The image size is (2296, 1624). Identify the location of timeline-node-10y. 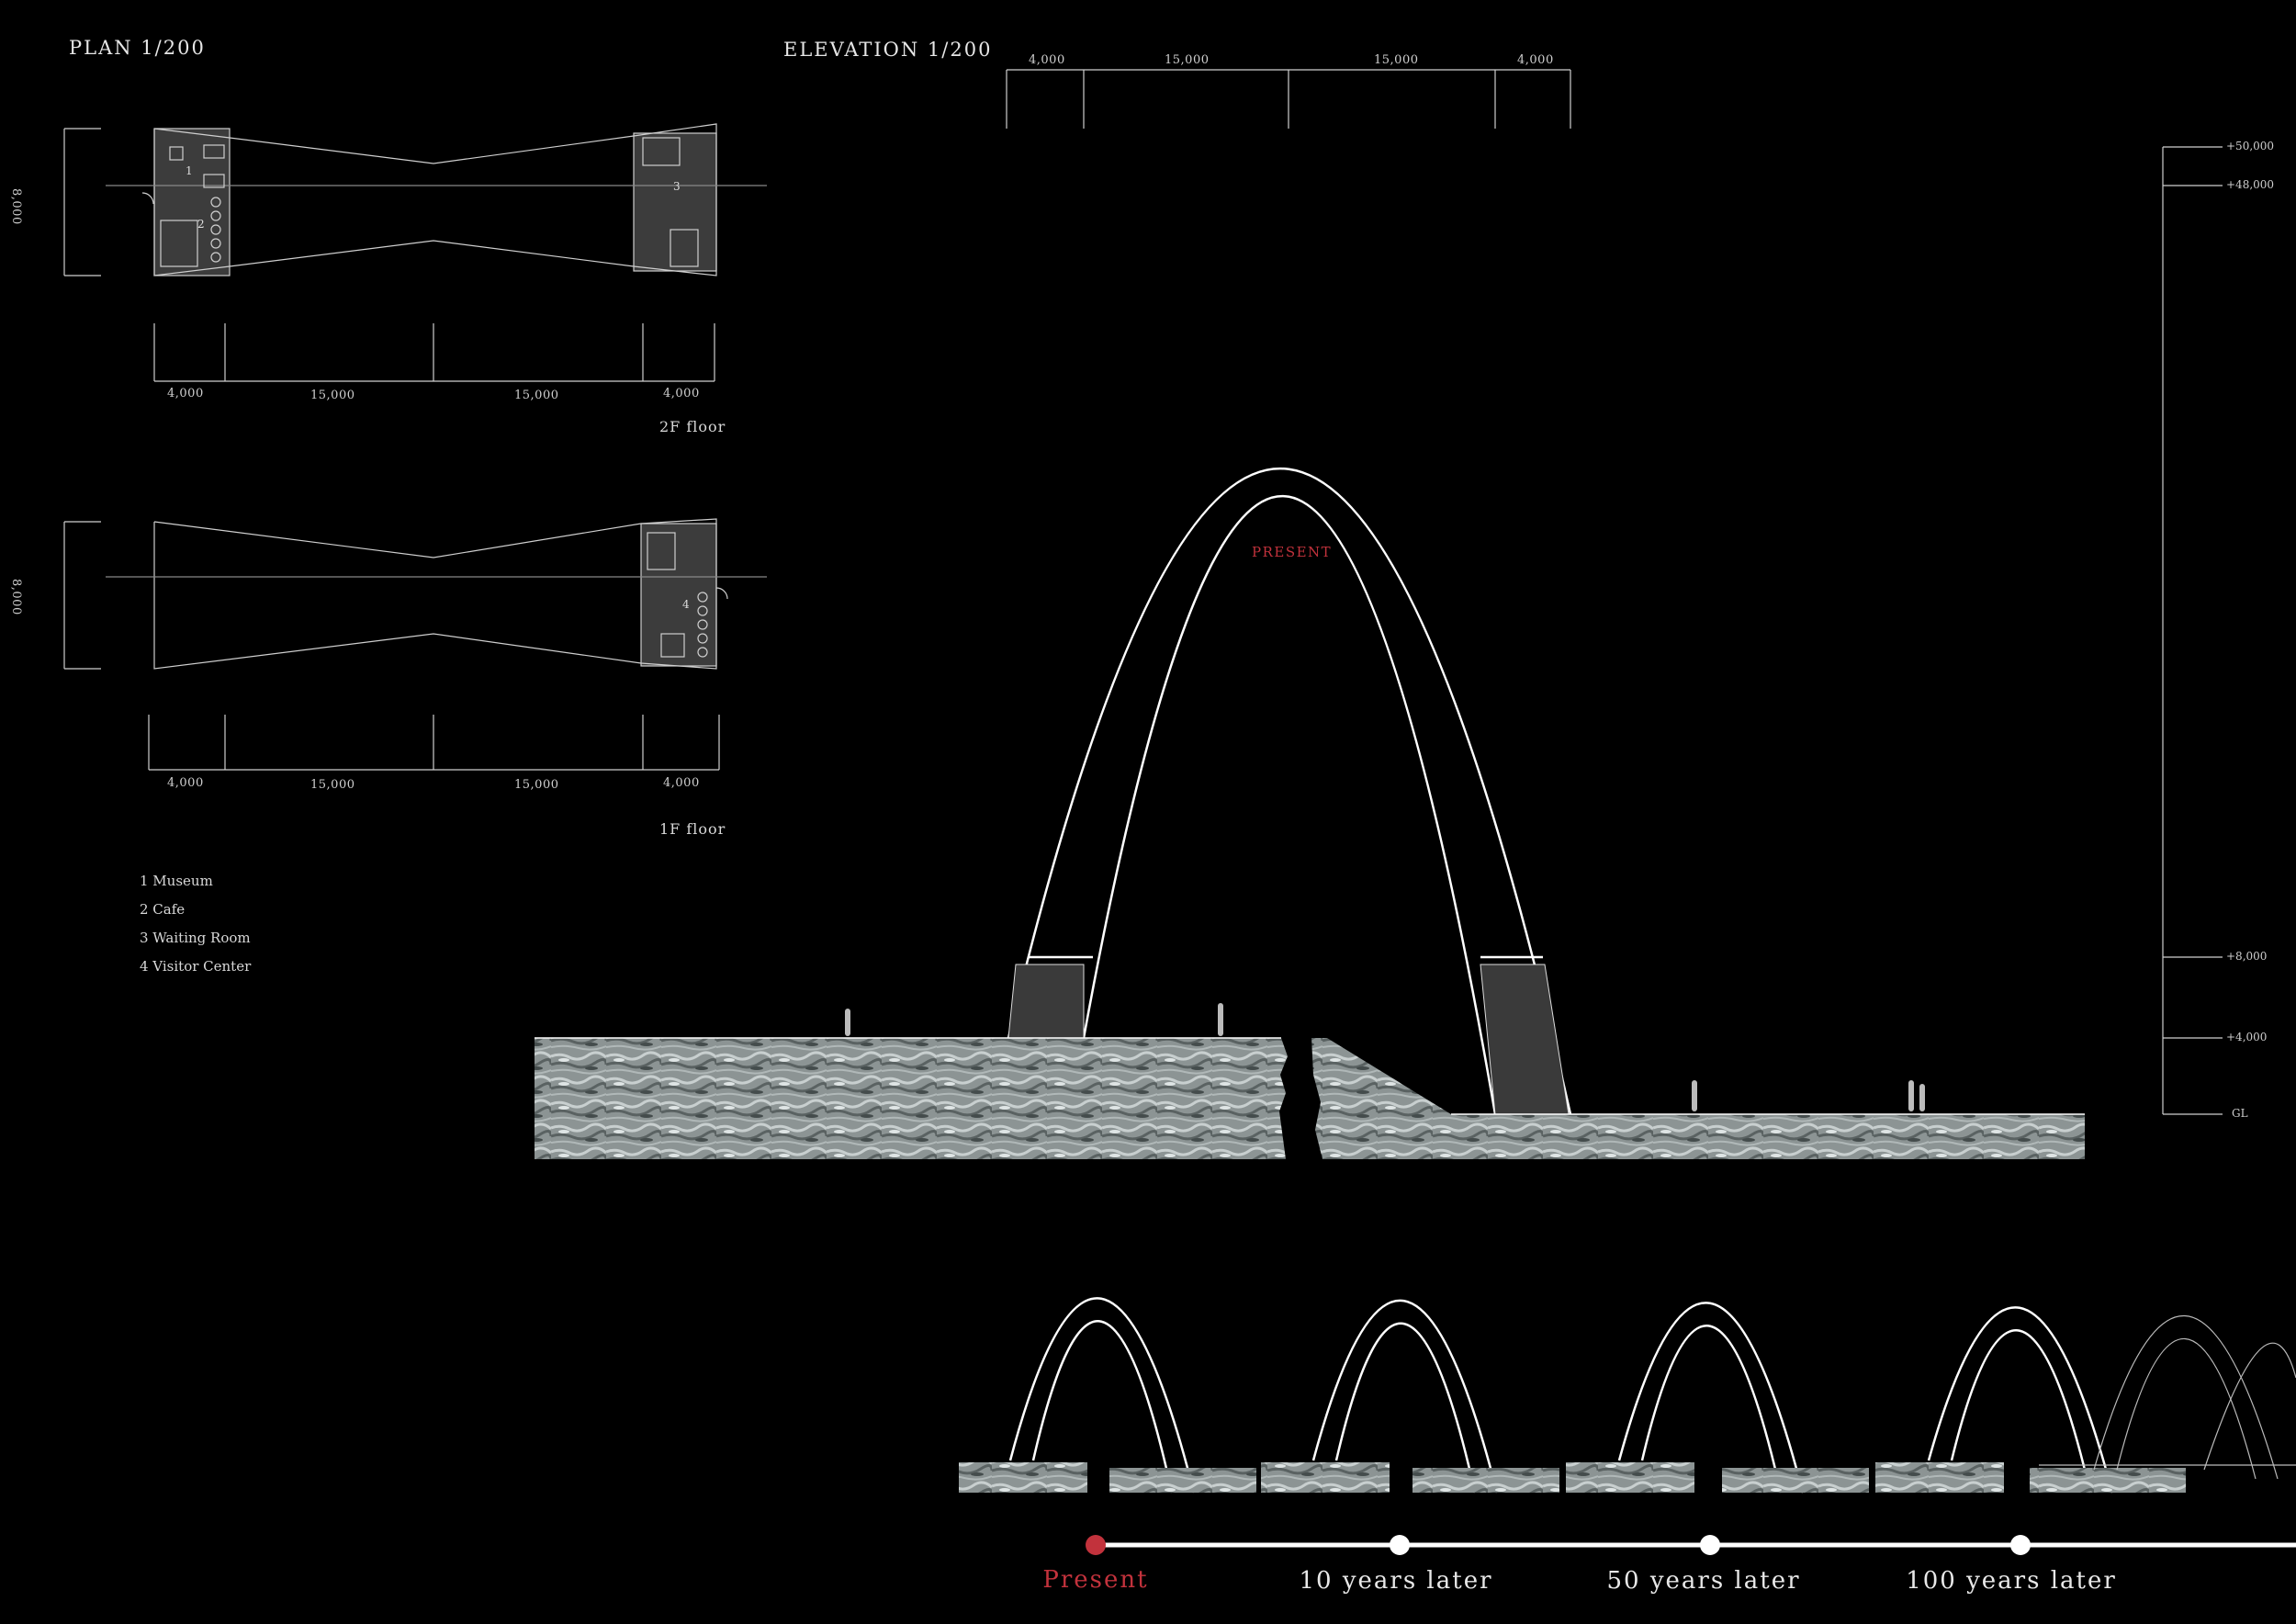
(1400, 1545).